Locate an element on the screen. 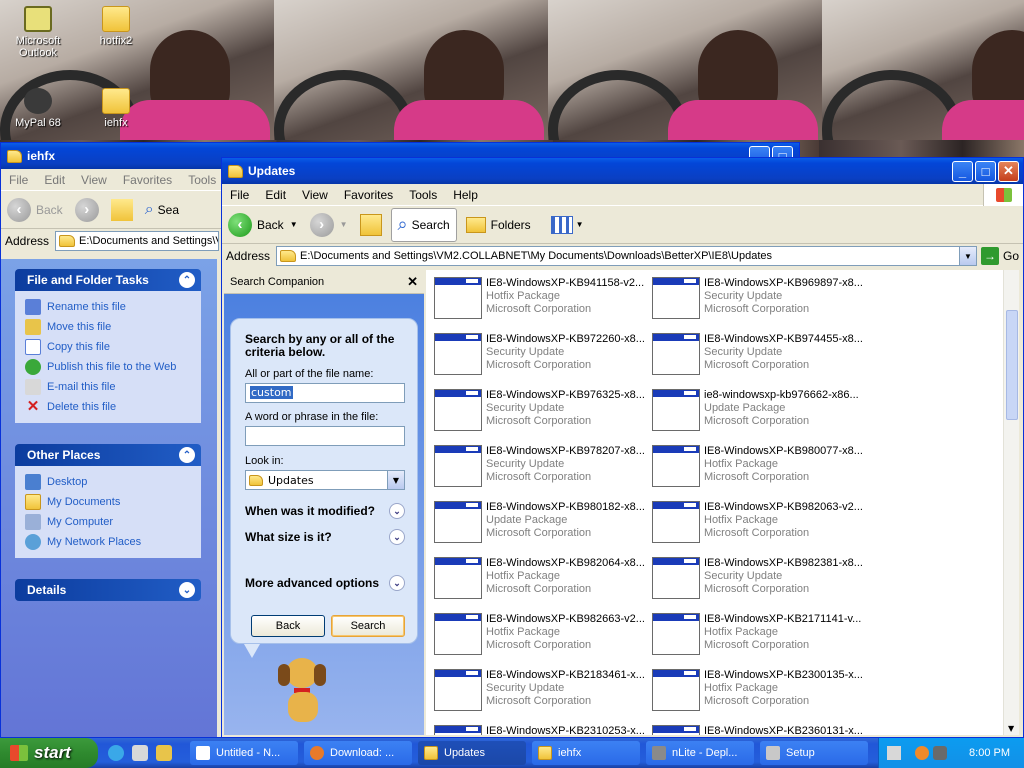 The height and width of the screenshot is (768, 1024). views-button: ▼ is located at coordinates (567, 225).